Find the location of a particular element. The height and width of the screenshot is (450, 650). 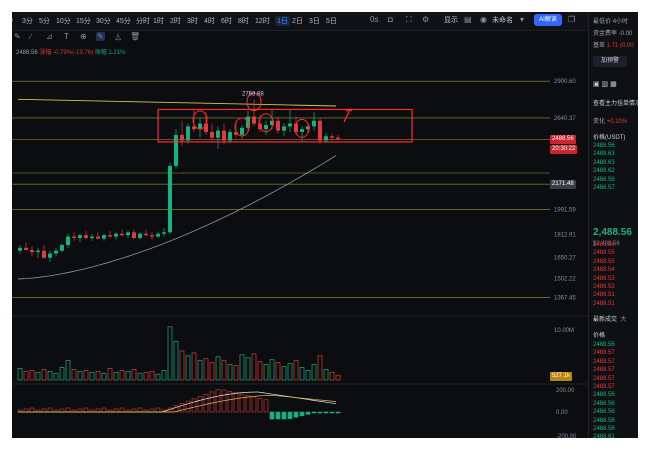

trade-price: 2488.56 is located at coordinates (604, 345).